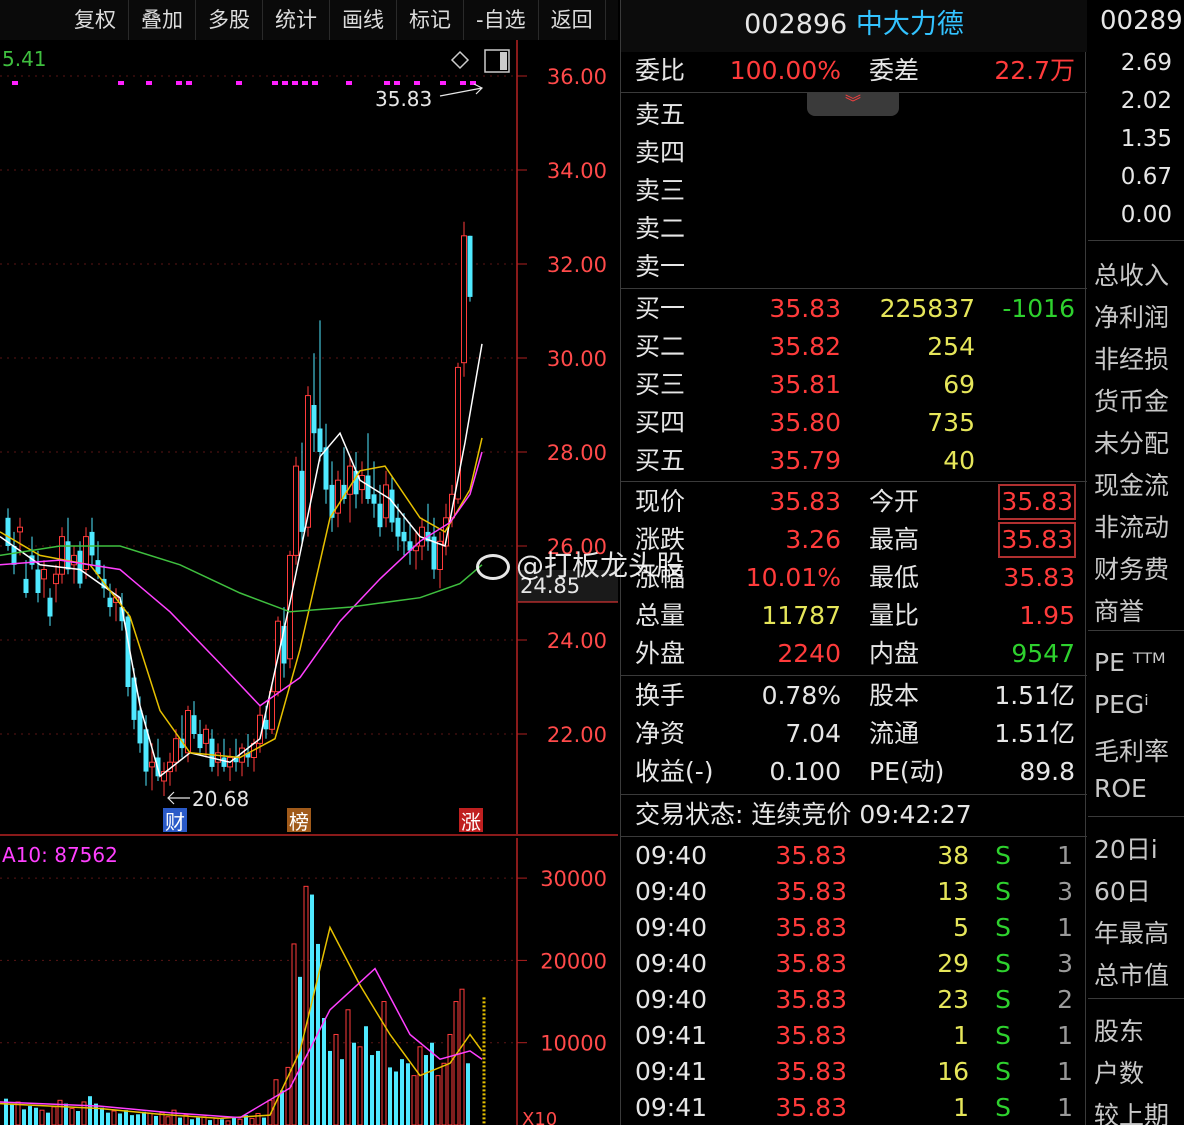 Image resolution: width=1184 pixels, height=1125 pixels. I want to click on toolbar-item: 多股, so click(229, 20).